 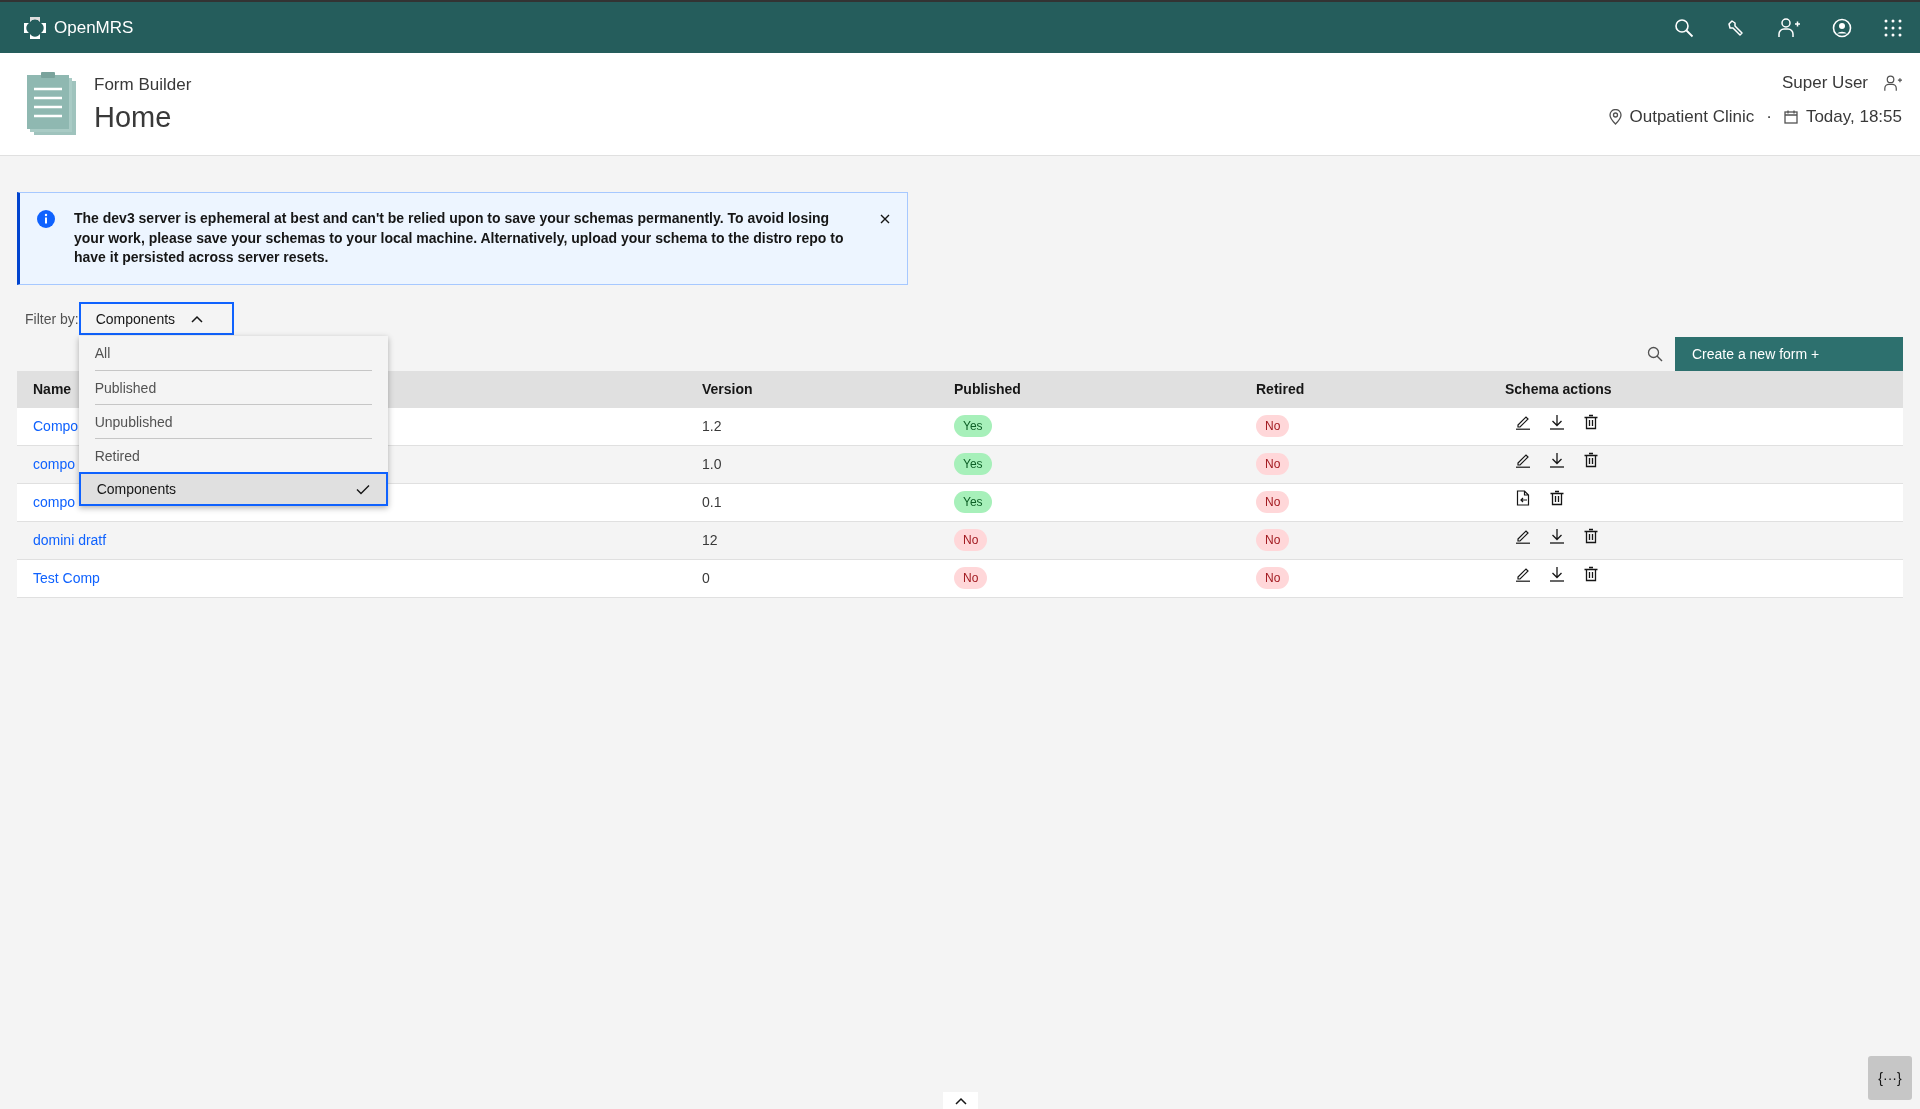 I want to click on form-name-link: Test Comp, so click(x=66, y=578).